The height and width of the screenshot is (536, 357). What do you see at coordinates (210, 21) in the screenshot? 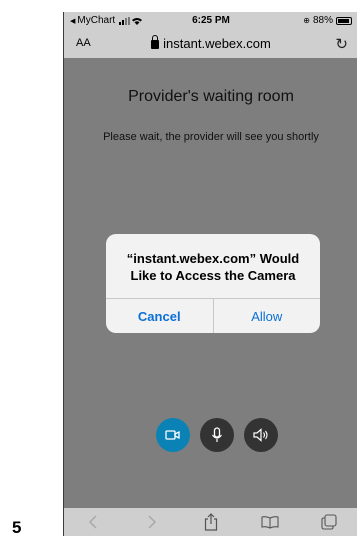
I see `status-bar: ◀ MyChart 6:25 PM ⊕ 88%` at bounding box center [210, 21].